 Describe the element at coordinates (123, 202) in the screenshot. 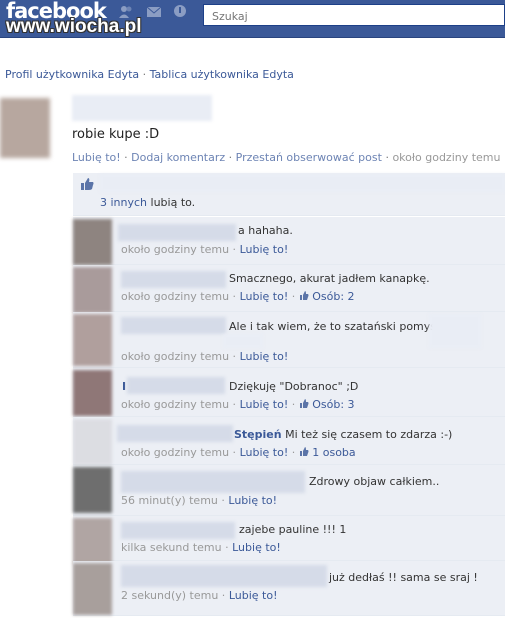

I see `others-likes-link: 3 innych` at that location.